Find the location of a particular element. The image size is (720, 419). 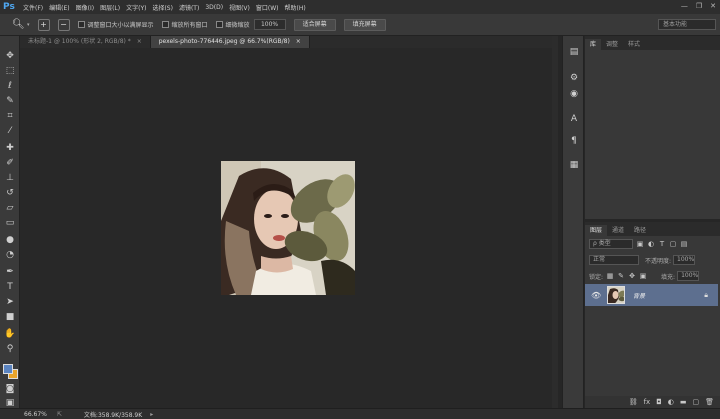

menu-file: 文件(F) is located at coordinates (33, 7).